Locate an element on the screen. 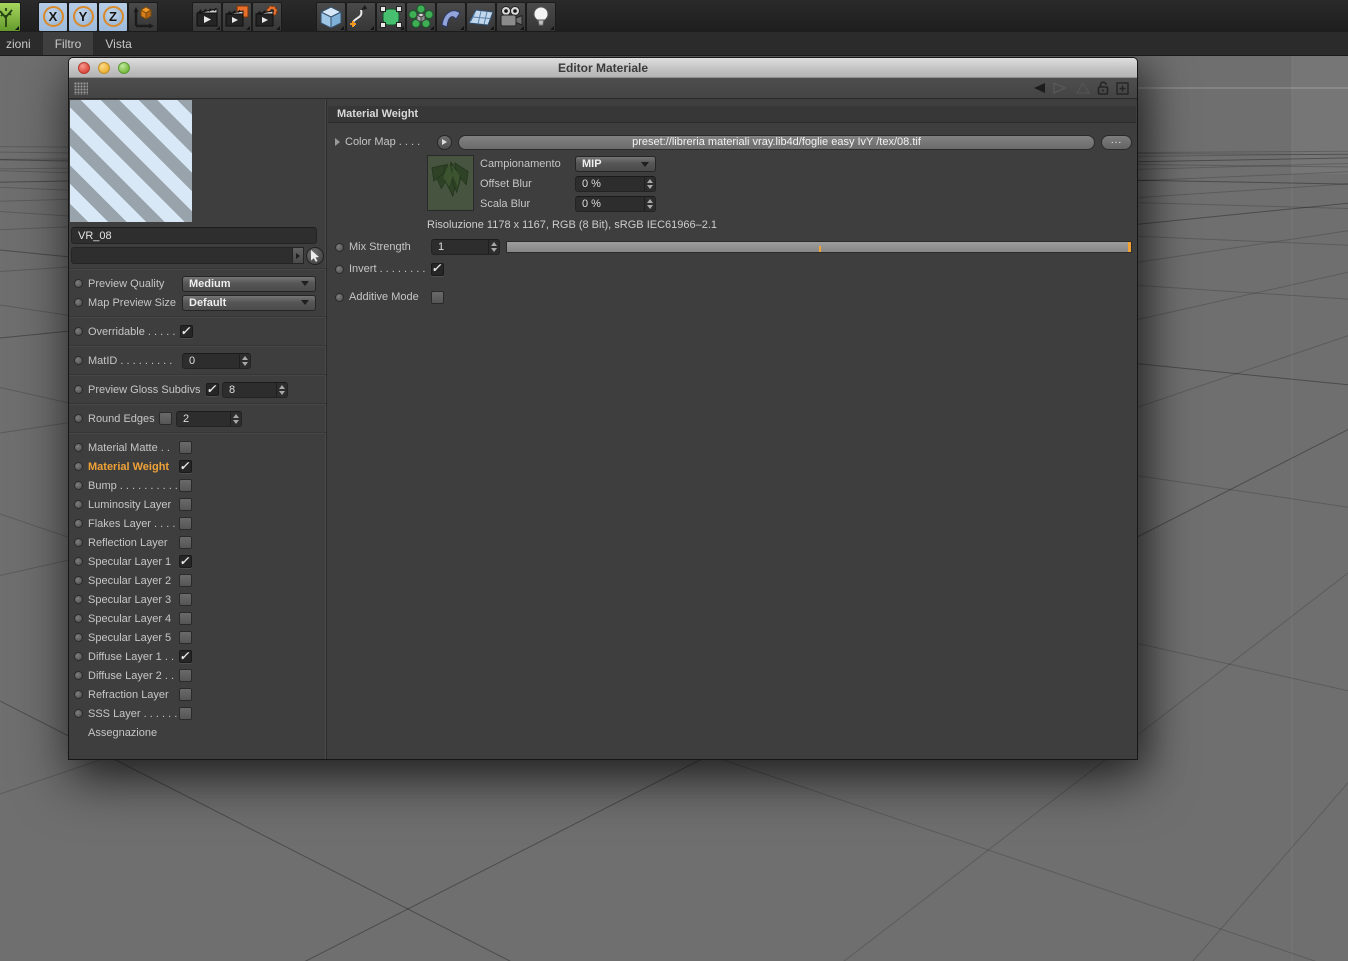 The image size is (1348, 961). channel-row: Material Weight is located at coordinates (197, 466).